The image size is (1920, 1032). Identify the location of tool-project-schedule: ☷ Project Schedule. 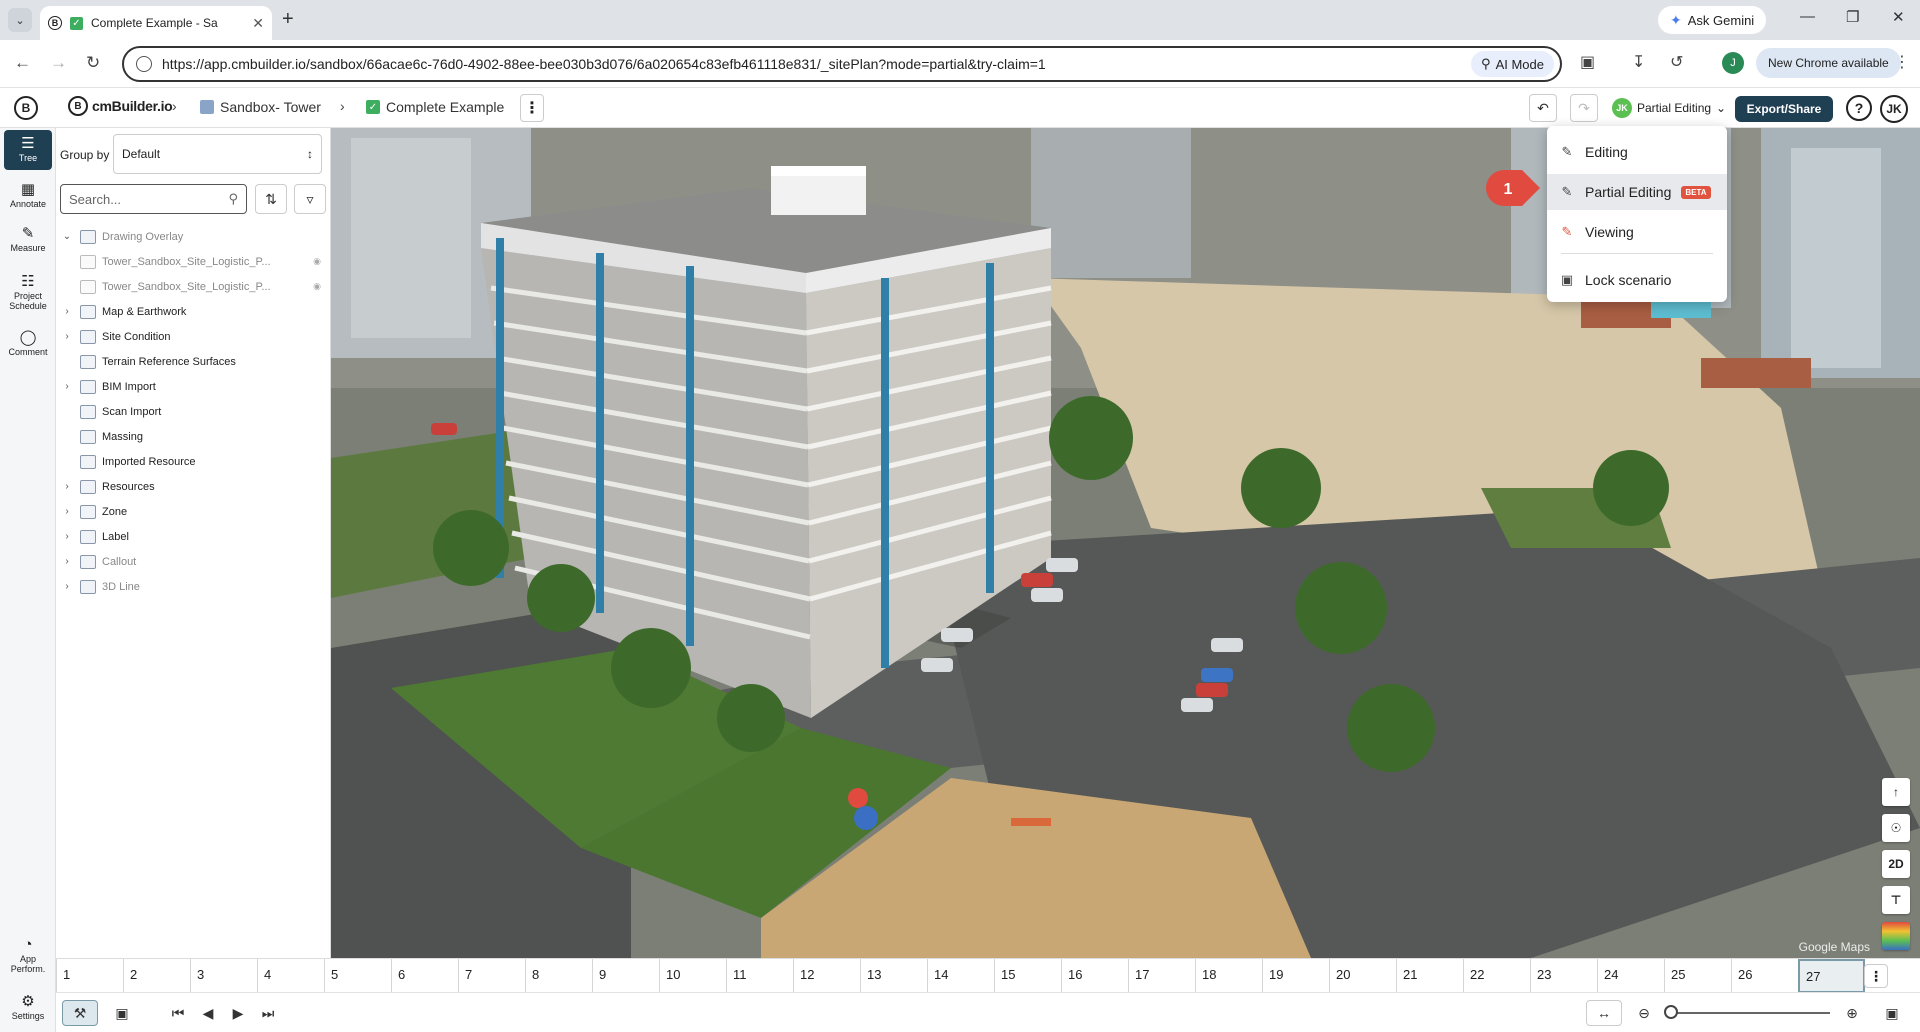
(28, 293).